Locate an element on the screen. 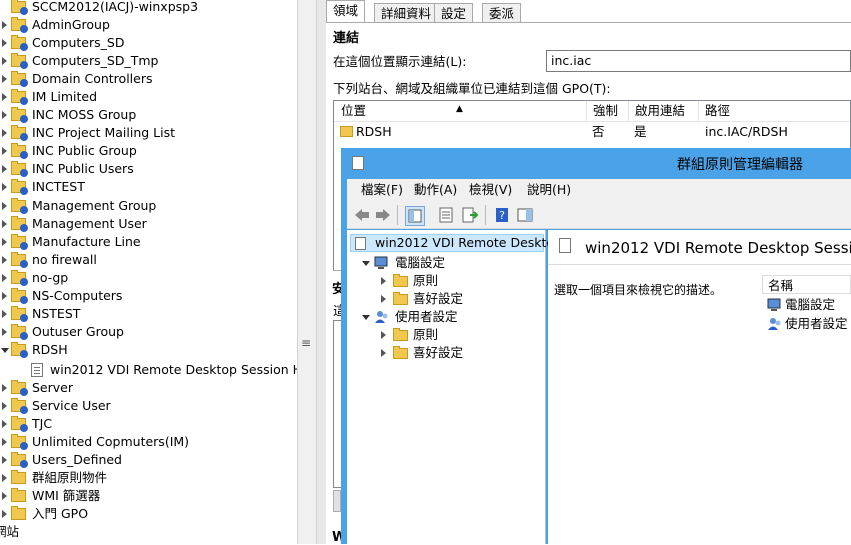 This screenshot has height=545, width=851. splitter-grip-icon: ≡ is located at coordinates (306, 343).